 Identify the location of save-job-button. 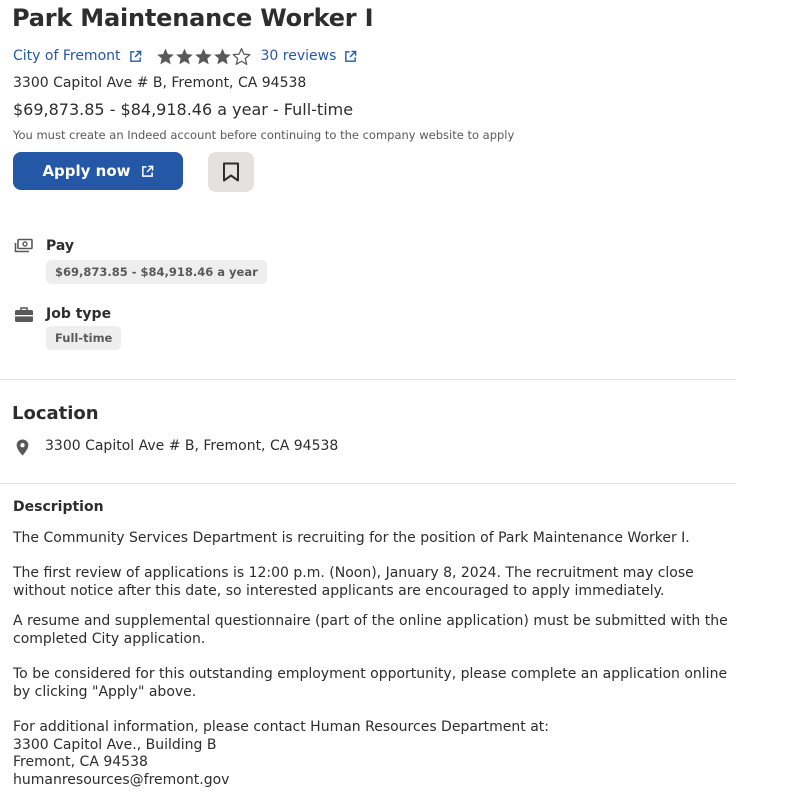
(231, 172).